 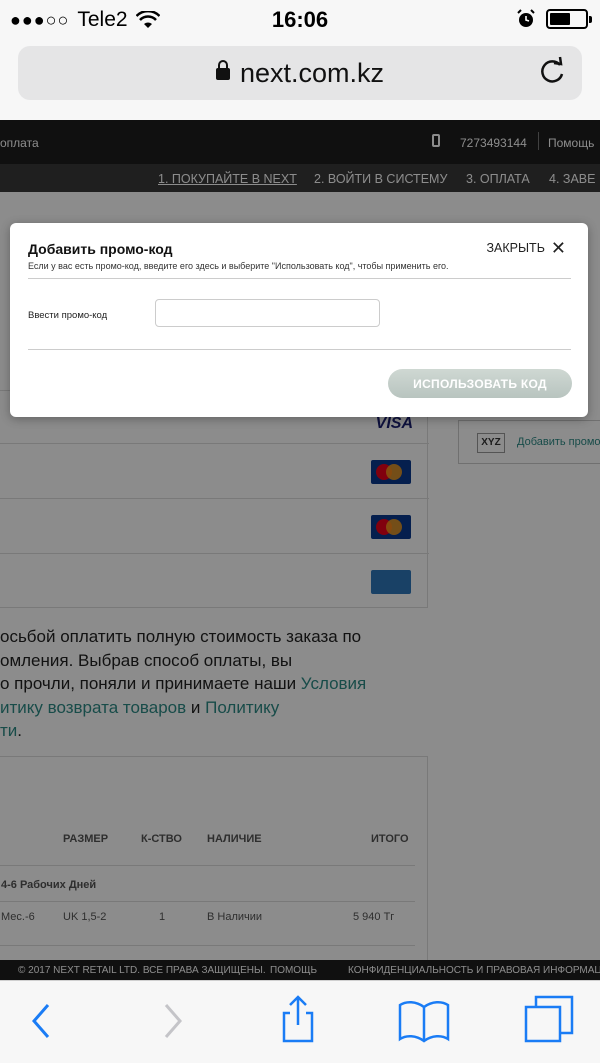 What do you see at coordinates (550, 1021) in the screenshot?
I see `tabs-icon` at bounding box center [550, 1021].